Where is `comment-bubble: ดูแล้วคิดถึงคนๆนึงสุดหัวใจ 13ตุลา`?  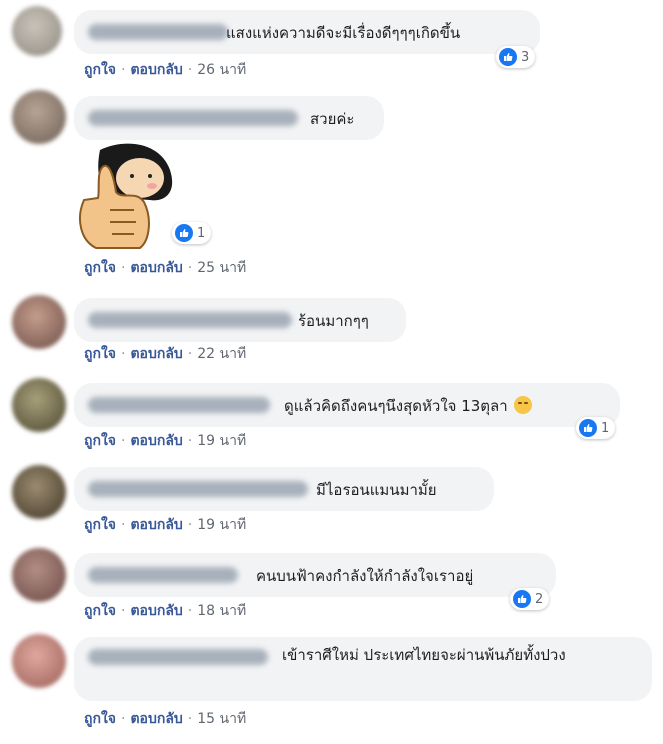
comment-bubble: ดูแล้วคิดถึงคนๆนึงสุดหัวใจ 13ตุลา is located at coordinates (347, 405).